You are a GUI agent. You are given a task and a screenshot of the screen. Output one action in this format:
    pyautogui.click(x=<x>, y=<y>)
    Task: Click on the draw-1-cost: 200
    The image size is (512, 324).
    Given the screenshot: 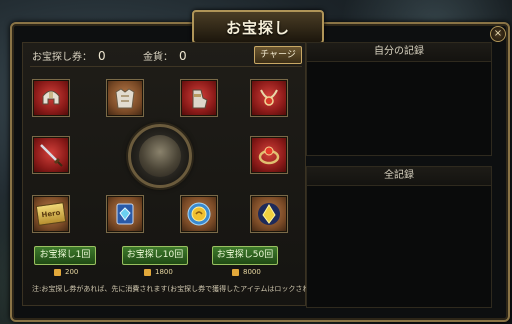 What is the action you would take?
    pyautogui.click(x=66, y=272)
    